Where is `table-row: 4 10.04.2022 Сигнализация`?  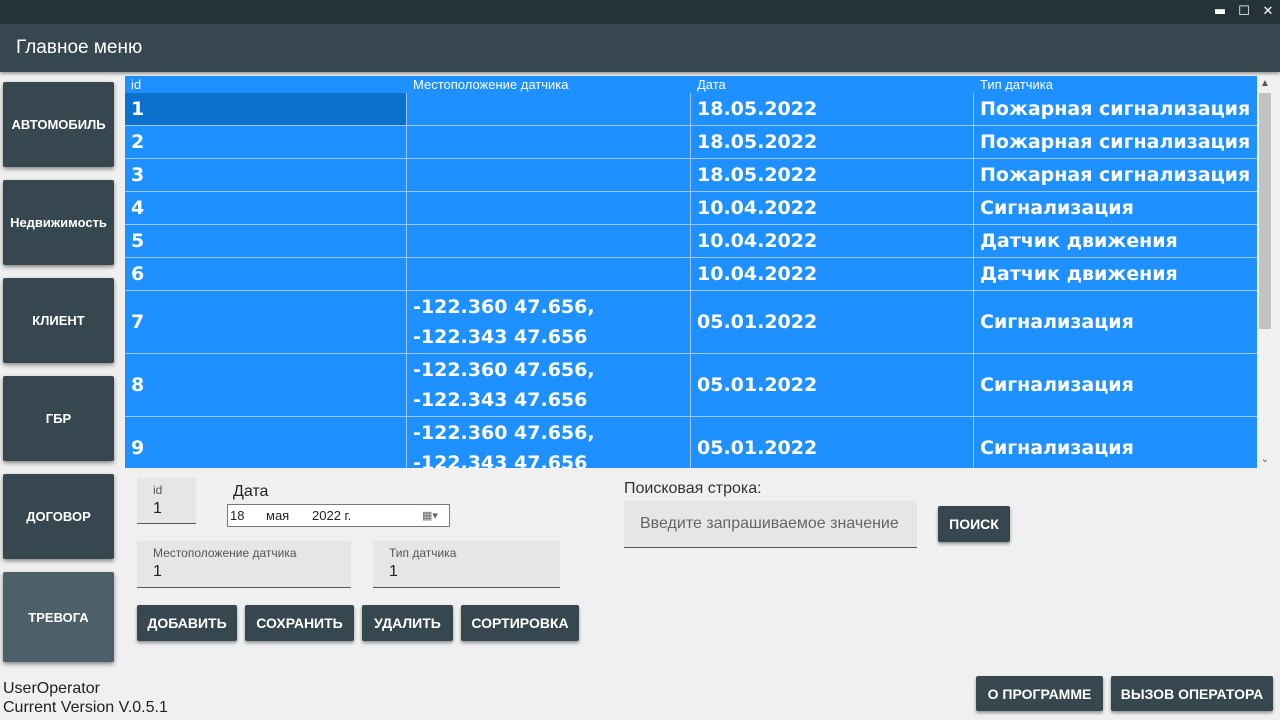
table-row: 4 10.04.2022 Сигнализация is located at coordinates (691, 208).